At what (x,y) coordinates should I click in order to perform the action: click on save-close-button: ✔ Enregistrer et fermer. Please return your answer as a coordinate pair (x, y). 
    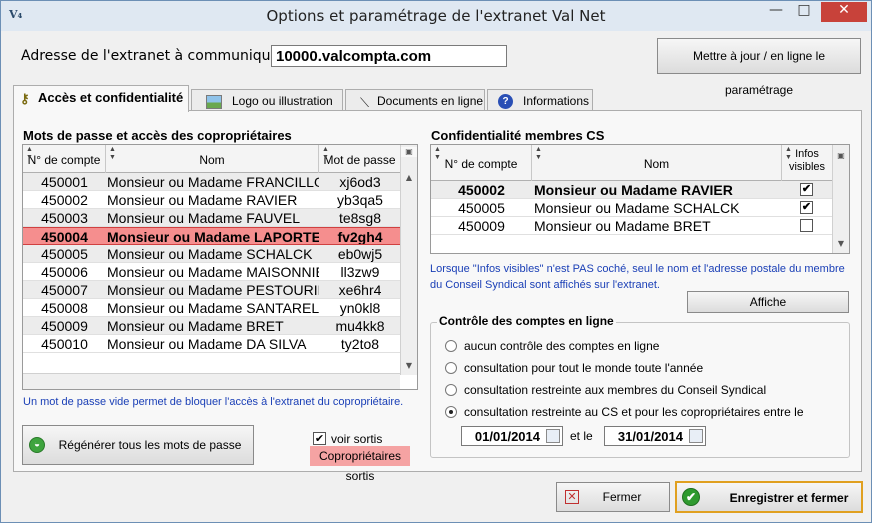
    Looking at the image, I should click on (769, 497).